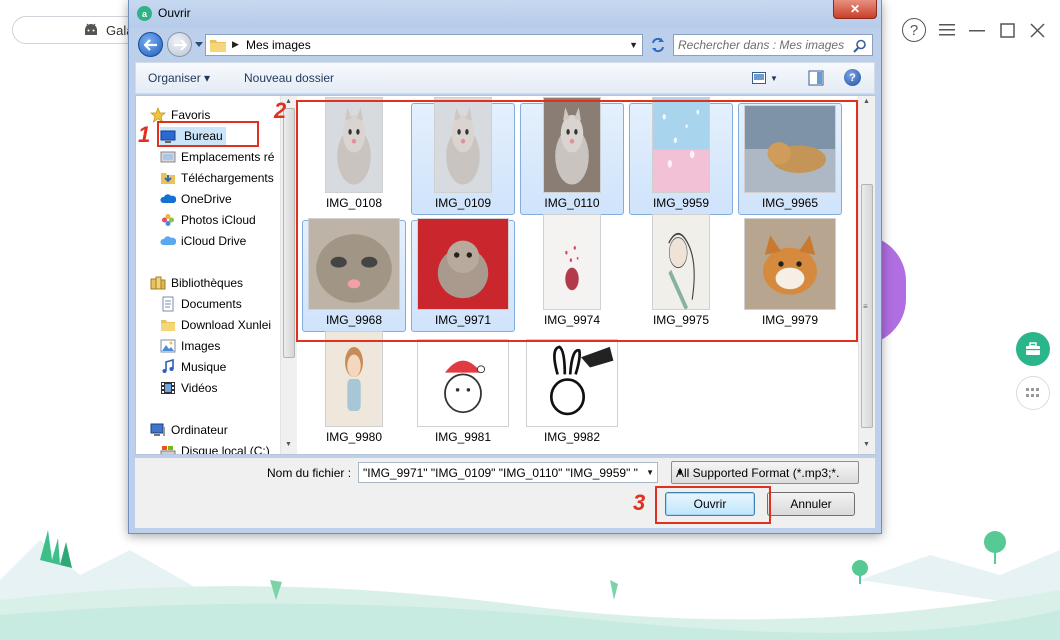  Describe the element at coordinates (207, 283) in the screenshot. I see `nav-item-label: Bibliothèques` at that location.